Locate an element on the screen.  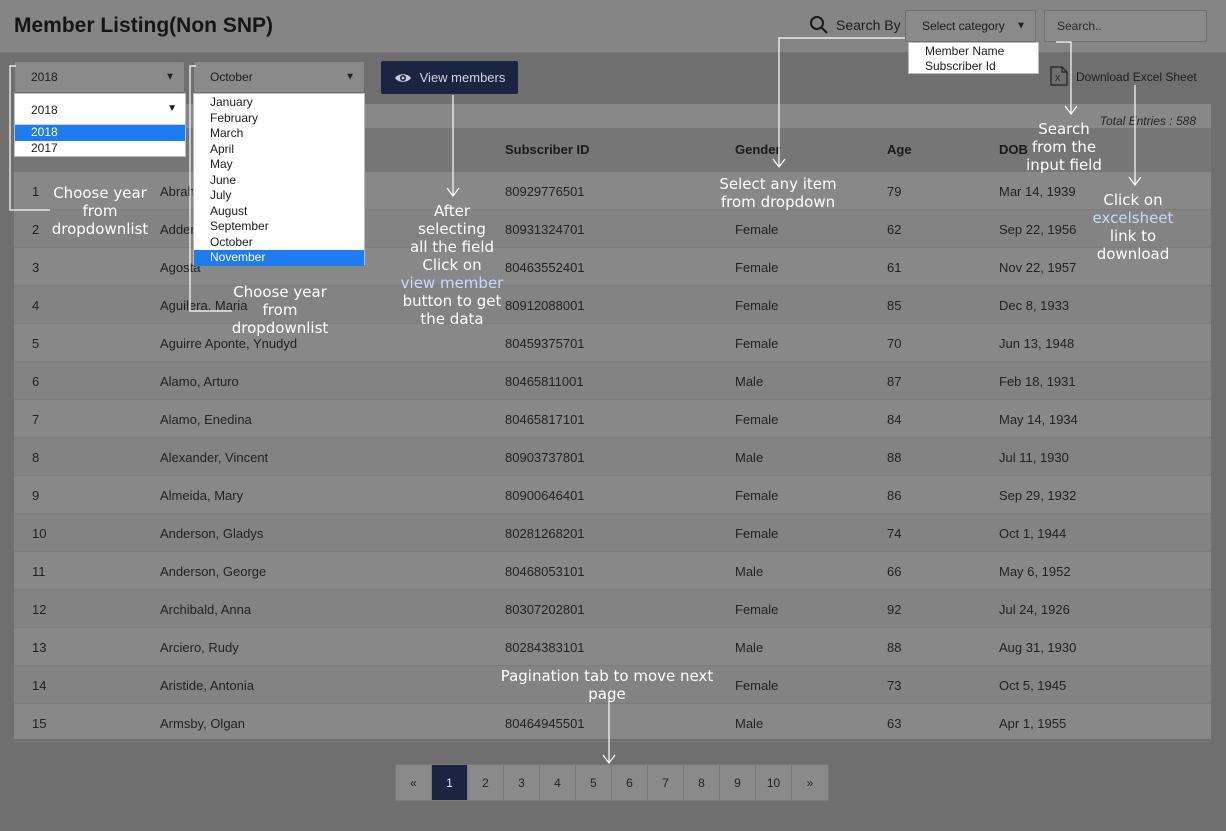
annotation-year-2: Choose year from dropdownlist is located at coordinates (280, 310).